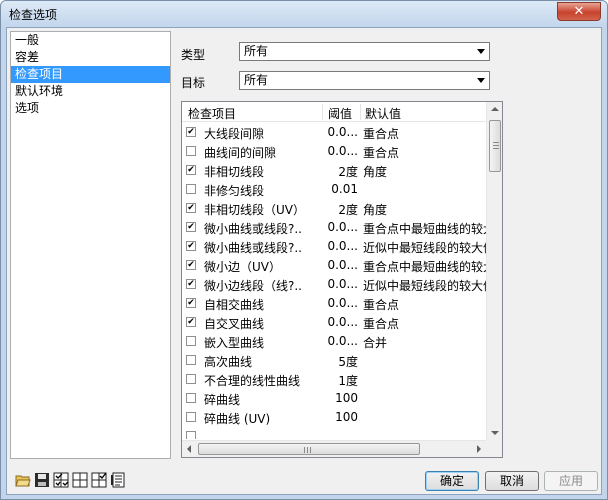 The image size is (608, 500). I want to click on horizontal-scrollbar, so click(334, 448).